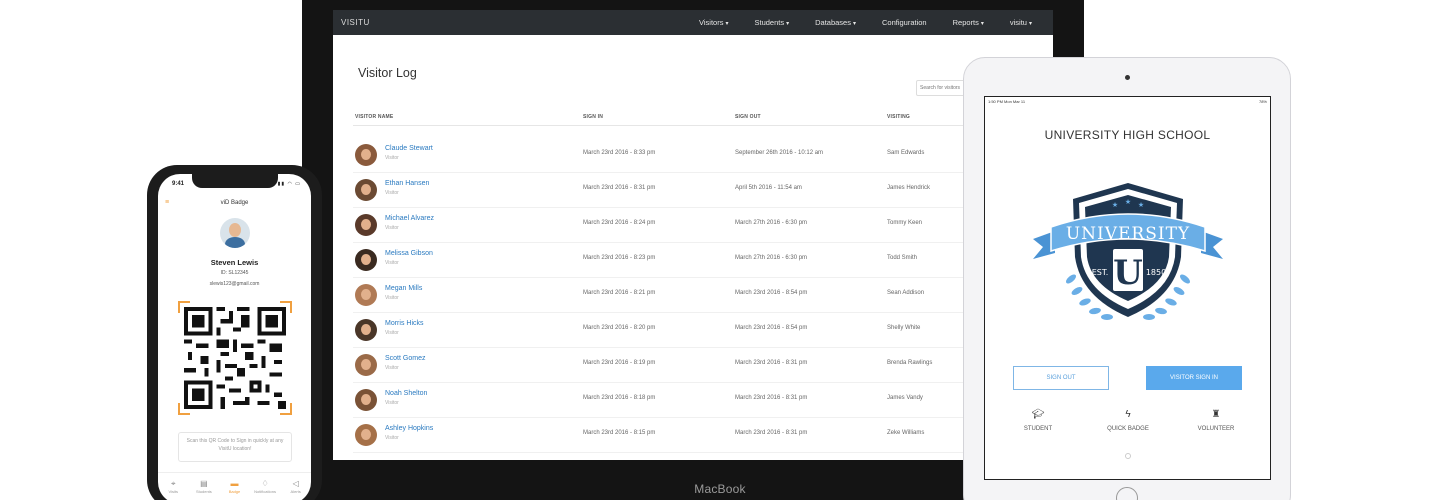  Describe the element at coordinates (1216, 414) in the screenshot. I see `trophy-icon: ♜` at that location.